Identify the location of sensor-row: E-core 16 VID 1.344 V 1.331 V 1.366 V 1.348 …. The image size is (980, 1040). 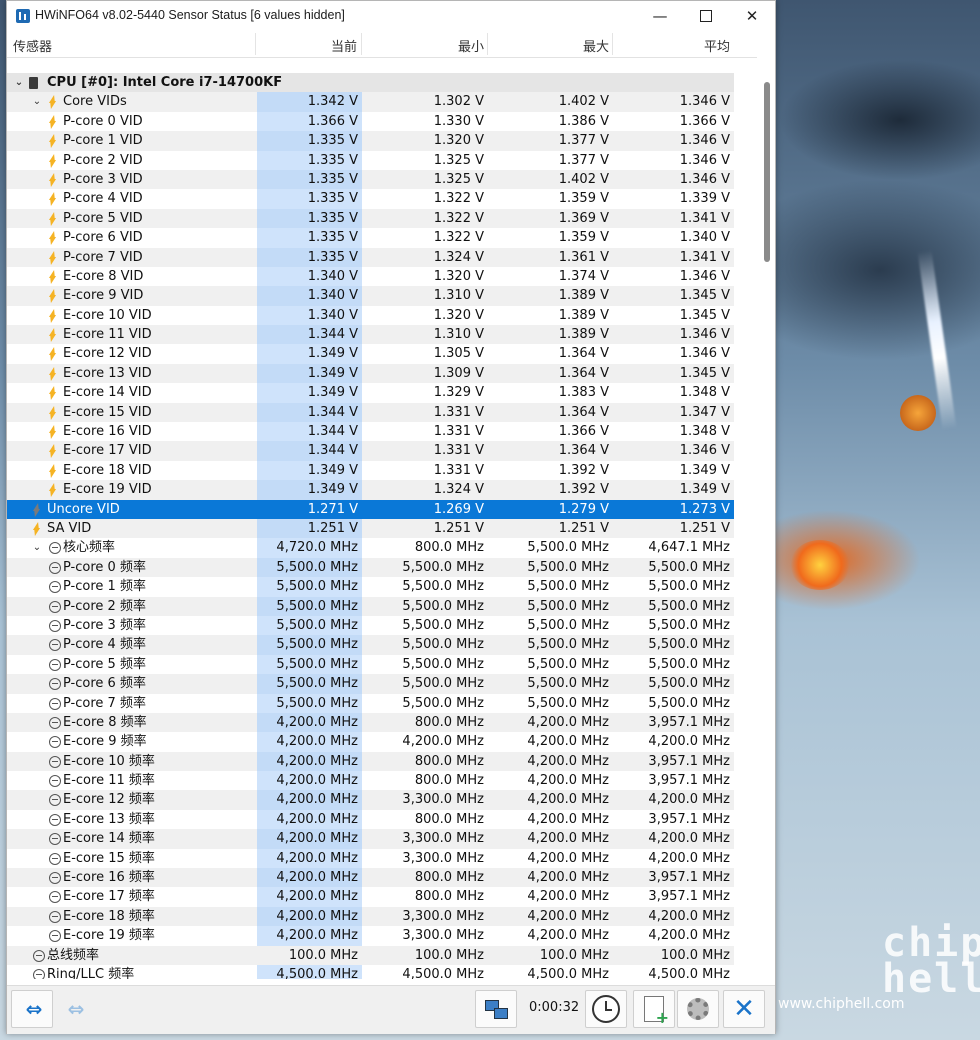
(370, 432).